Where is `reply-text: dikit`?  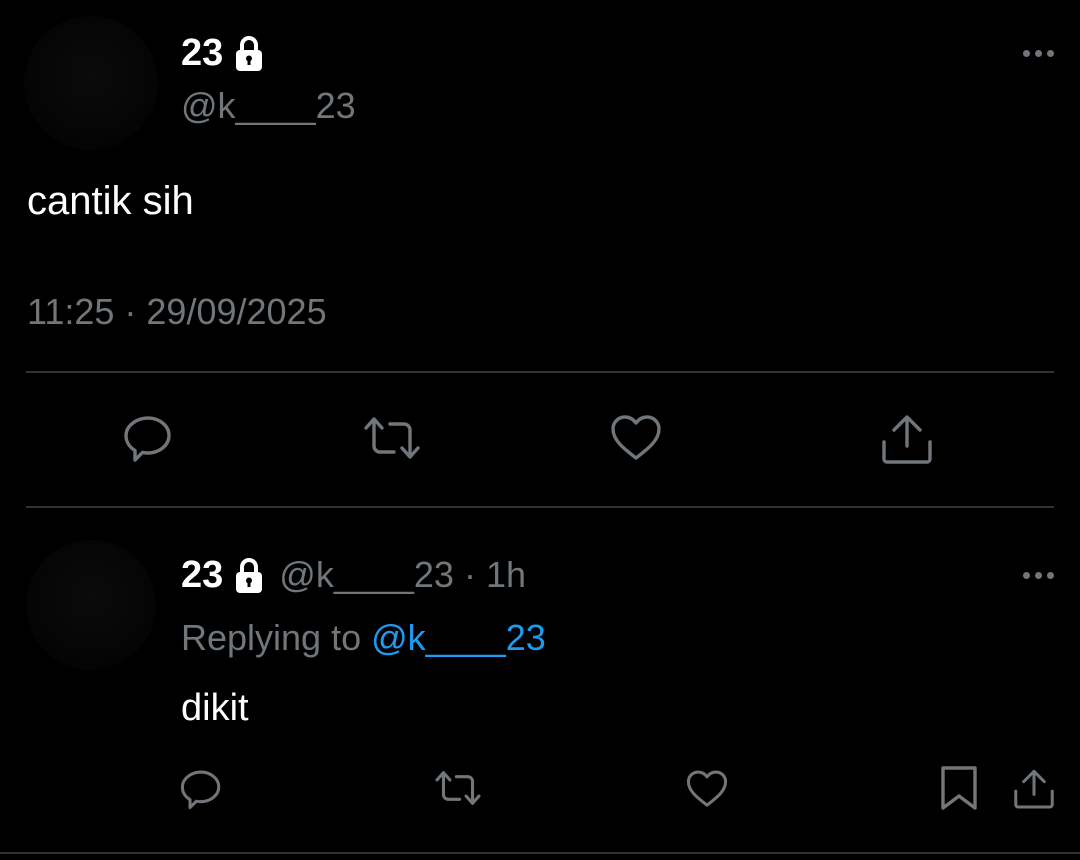
reply-text: dikit is located at coordinates (215, 708).